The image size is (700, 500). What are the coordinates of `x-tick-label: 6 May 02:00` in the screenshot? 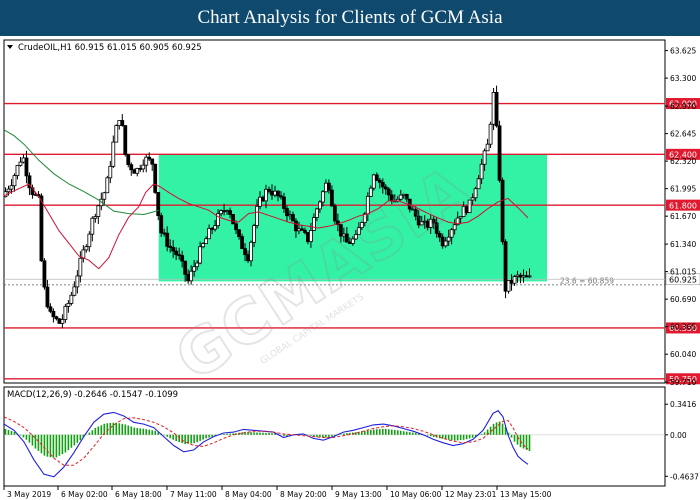 It's located at (84, 494).